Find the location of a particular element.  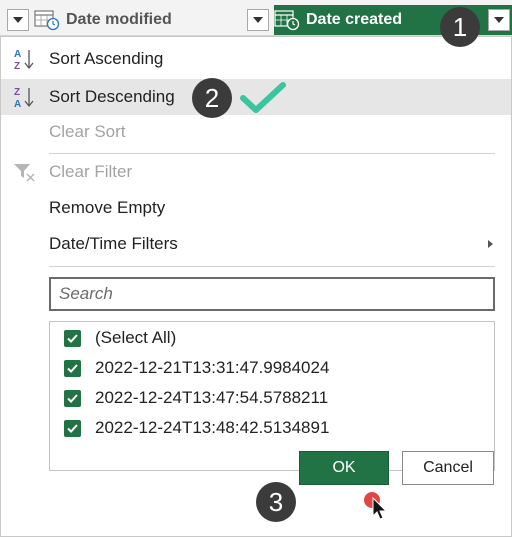

list-item-label: (Select All) is located at coordinates (136, 337).